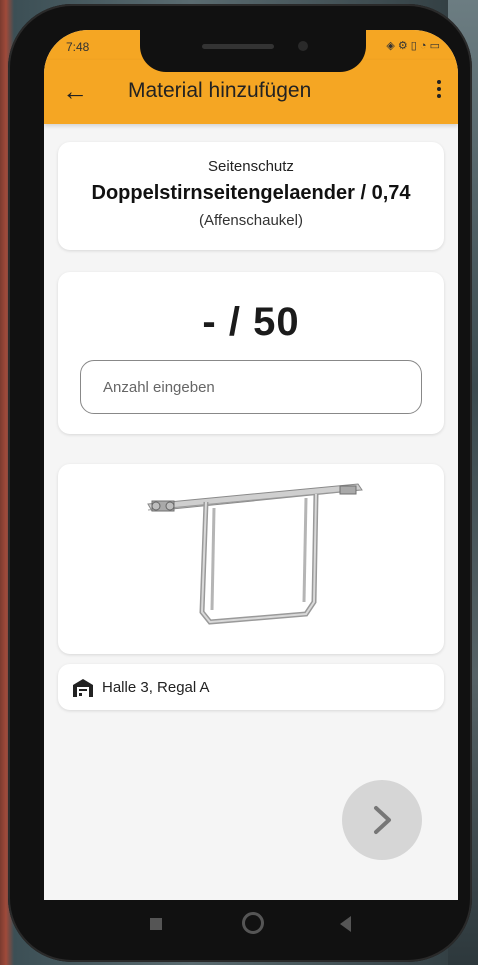 The image size is (478, 965). What do you see at coordinates (220, 90) in the screenshot?
I see `page-title: Material hinzufügen` at bounding box center [220, 90].